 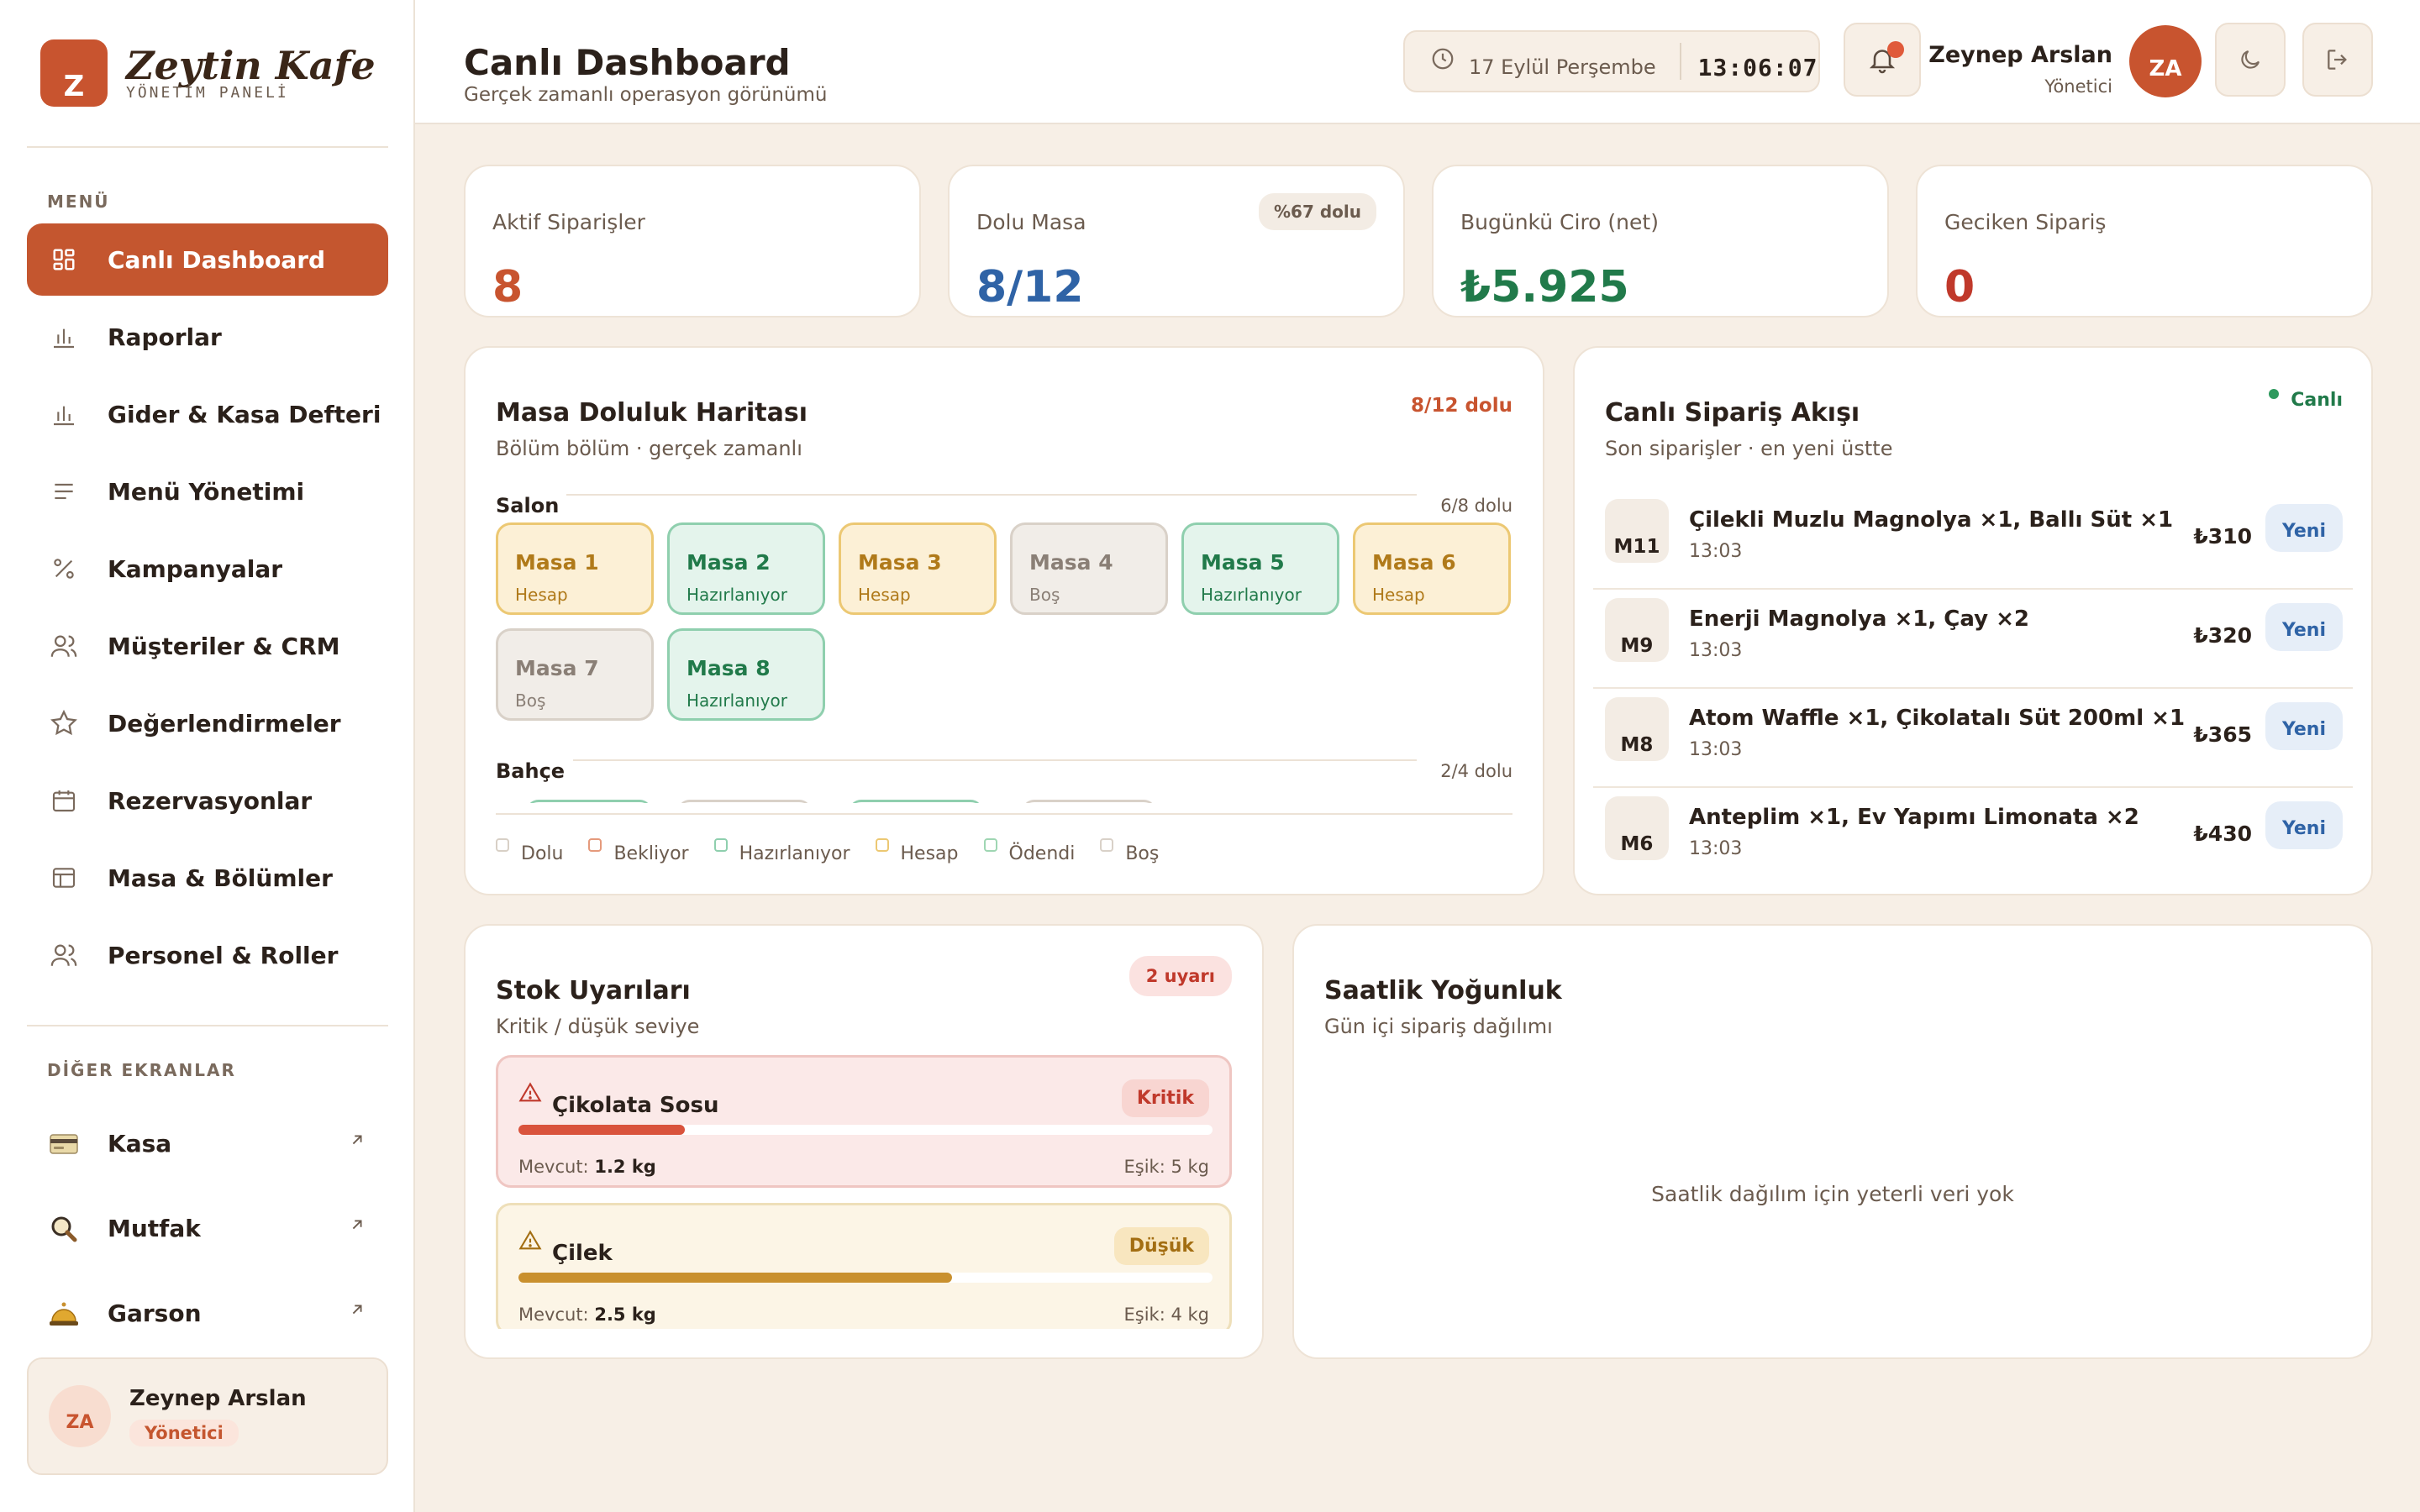 What do you see at coordinates (2020, 69) in the screenshot?
I see `header-user: Zeynep Arslan Yönetici` at bounding box center [2020, 69].